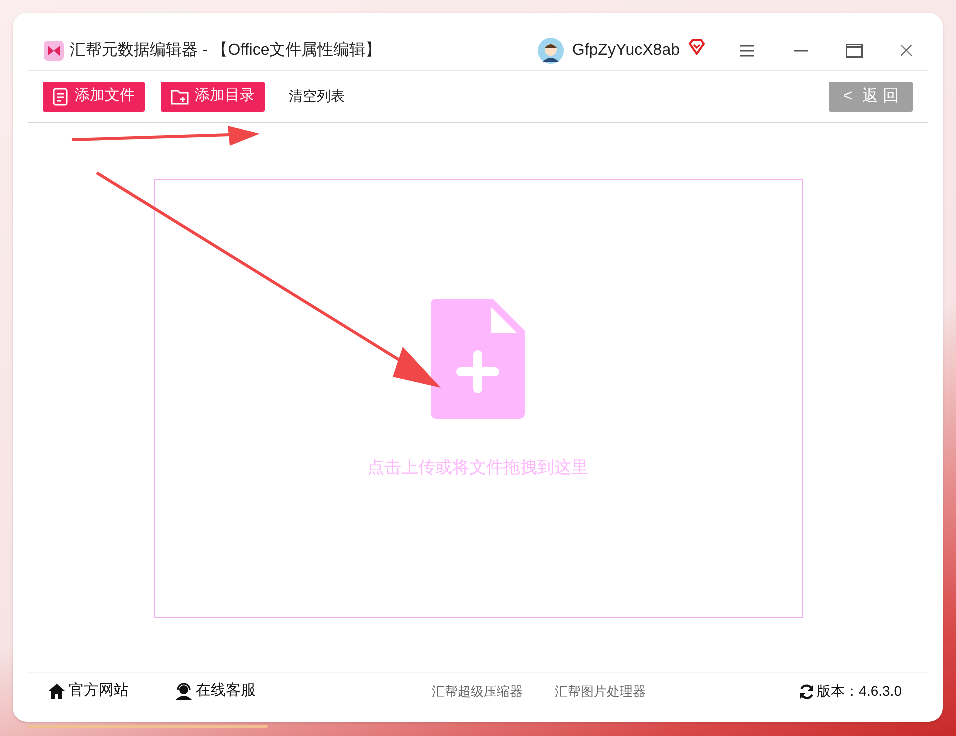 This screenshot has width=956, height=736. What do you see at coordinates (551, 51) in the screenshot?
I see `avatar-icon` at bounding box center [551, 51].